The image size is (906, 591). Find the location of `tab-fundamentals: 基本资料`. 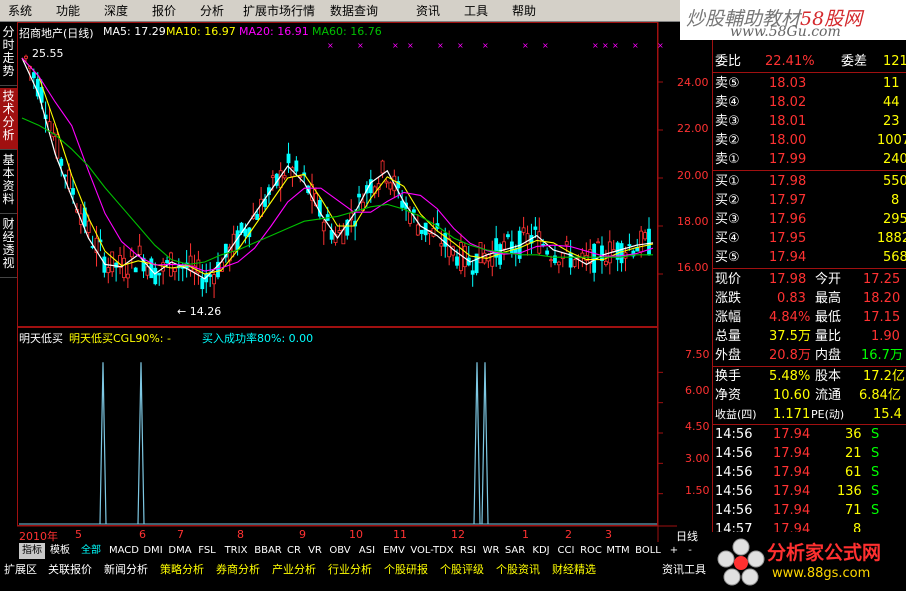

tab-fundamentals: 基本资料 is located at coordinates (8, 183).